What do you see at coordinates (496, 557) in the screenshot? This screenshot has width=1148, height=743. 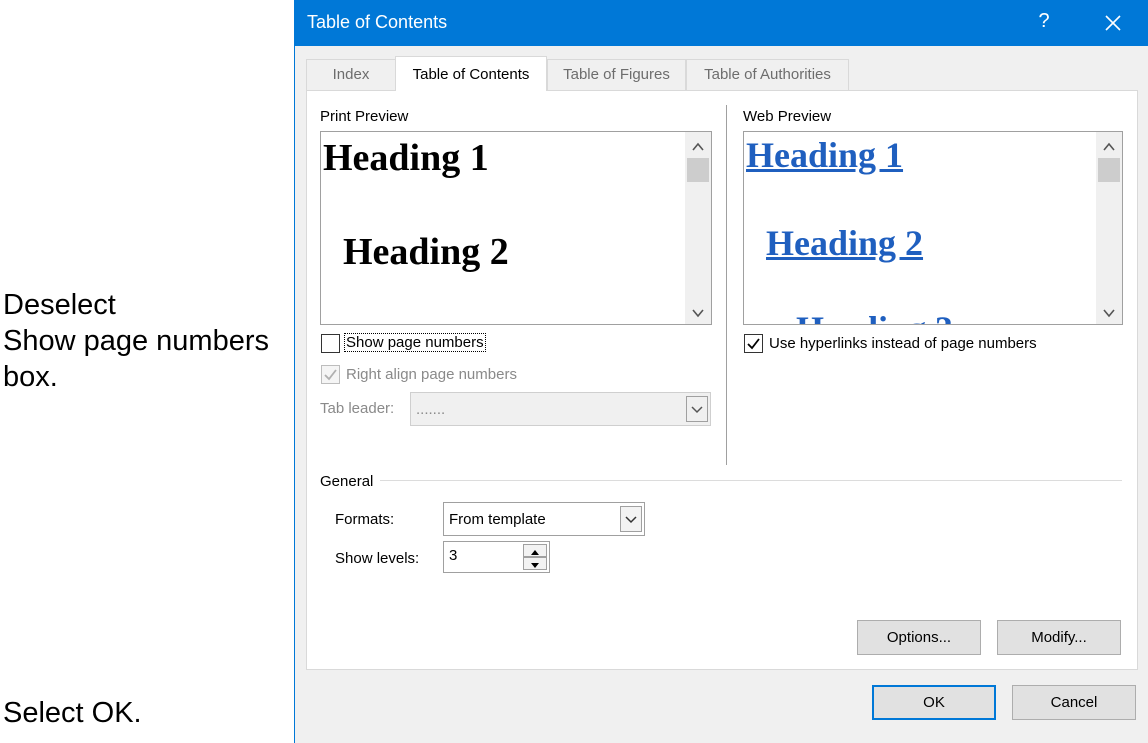 I see `show-levels-spinner: 3` at bounding box center [496, 557].